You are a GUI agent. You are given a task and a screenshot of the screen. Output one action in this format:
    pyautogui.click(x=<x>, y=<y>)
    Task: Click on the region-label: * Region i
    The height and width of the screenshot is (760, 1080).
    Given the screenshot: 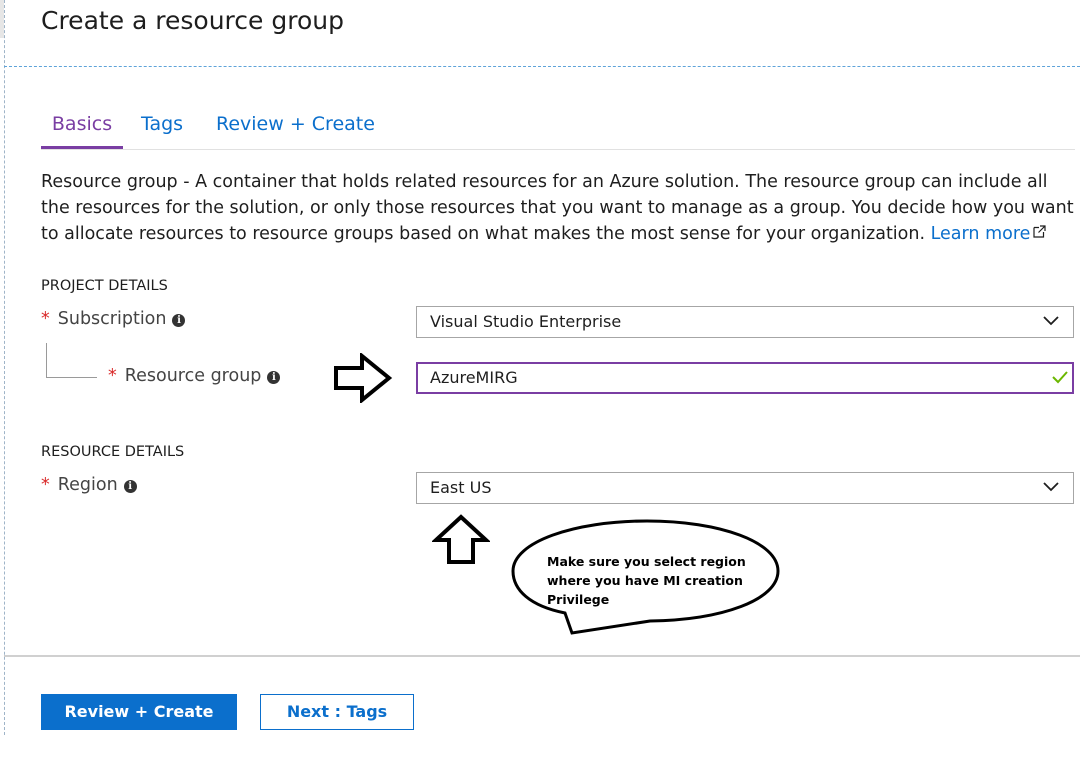 What is the action you would take?
    pyautogui.click(x=89, y=485)
    